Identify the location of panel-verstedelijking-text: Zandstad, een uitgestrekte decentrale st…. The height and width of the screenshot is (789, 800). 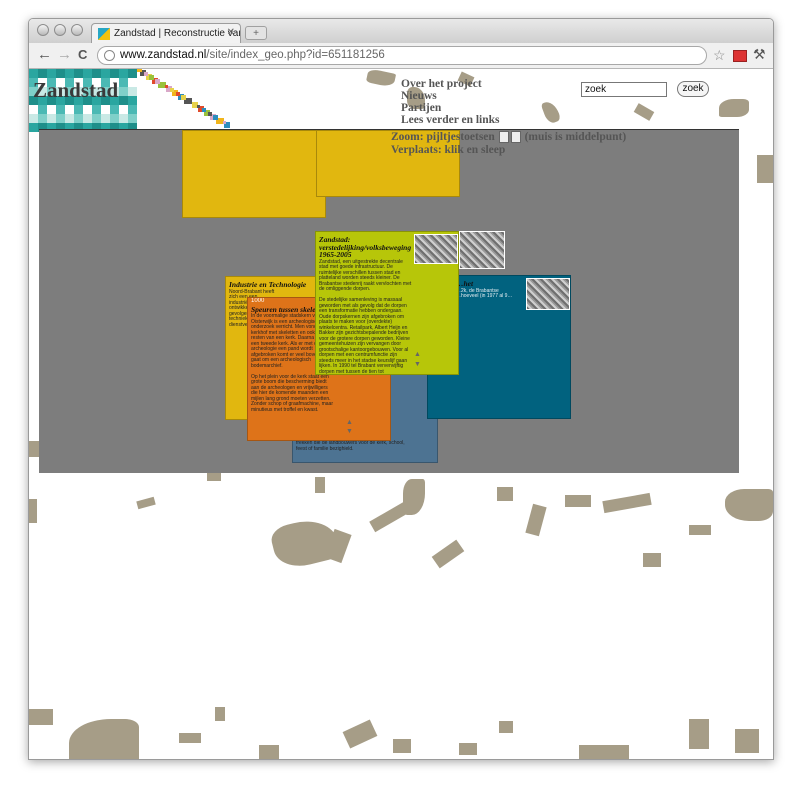
(365, 316).